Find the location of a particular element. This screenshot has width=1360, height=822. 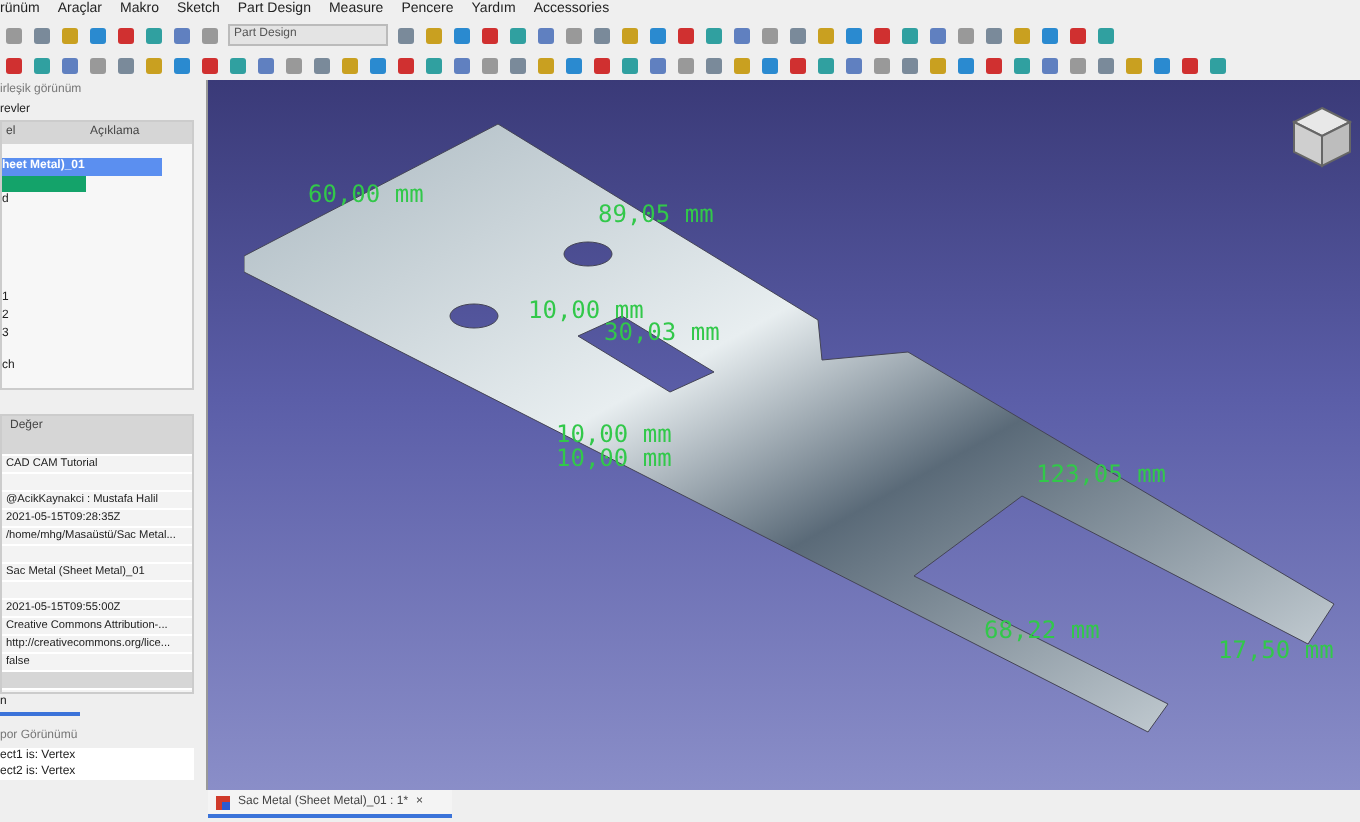

dimension-label: 17,50 mm is located at coordinates (1276, 651).